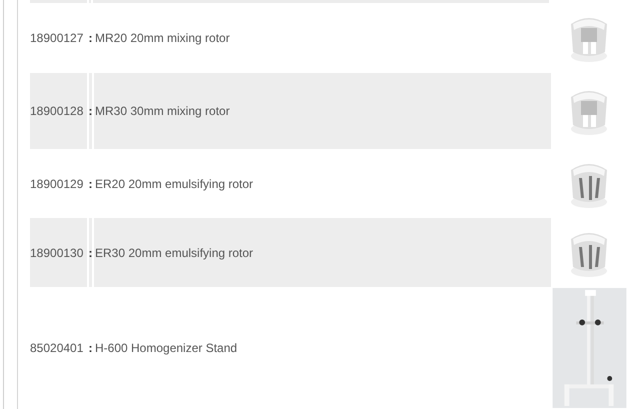  What do you see at coordinates (57, 111) in the screenshot?
I see `product-code: 18900128` at bounding box center [57, 111].